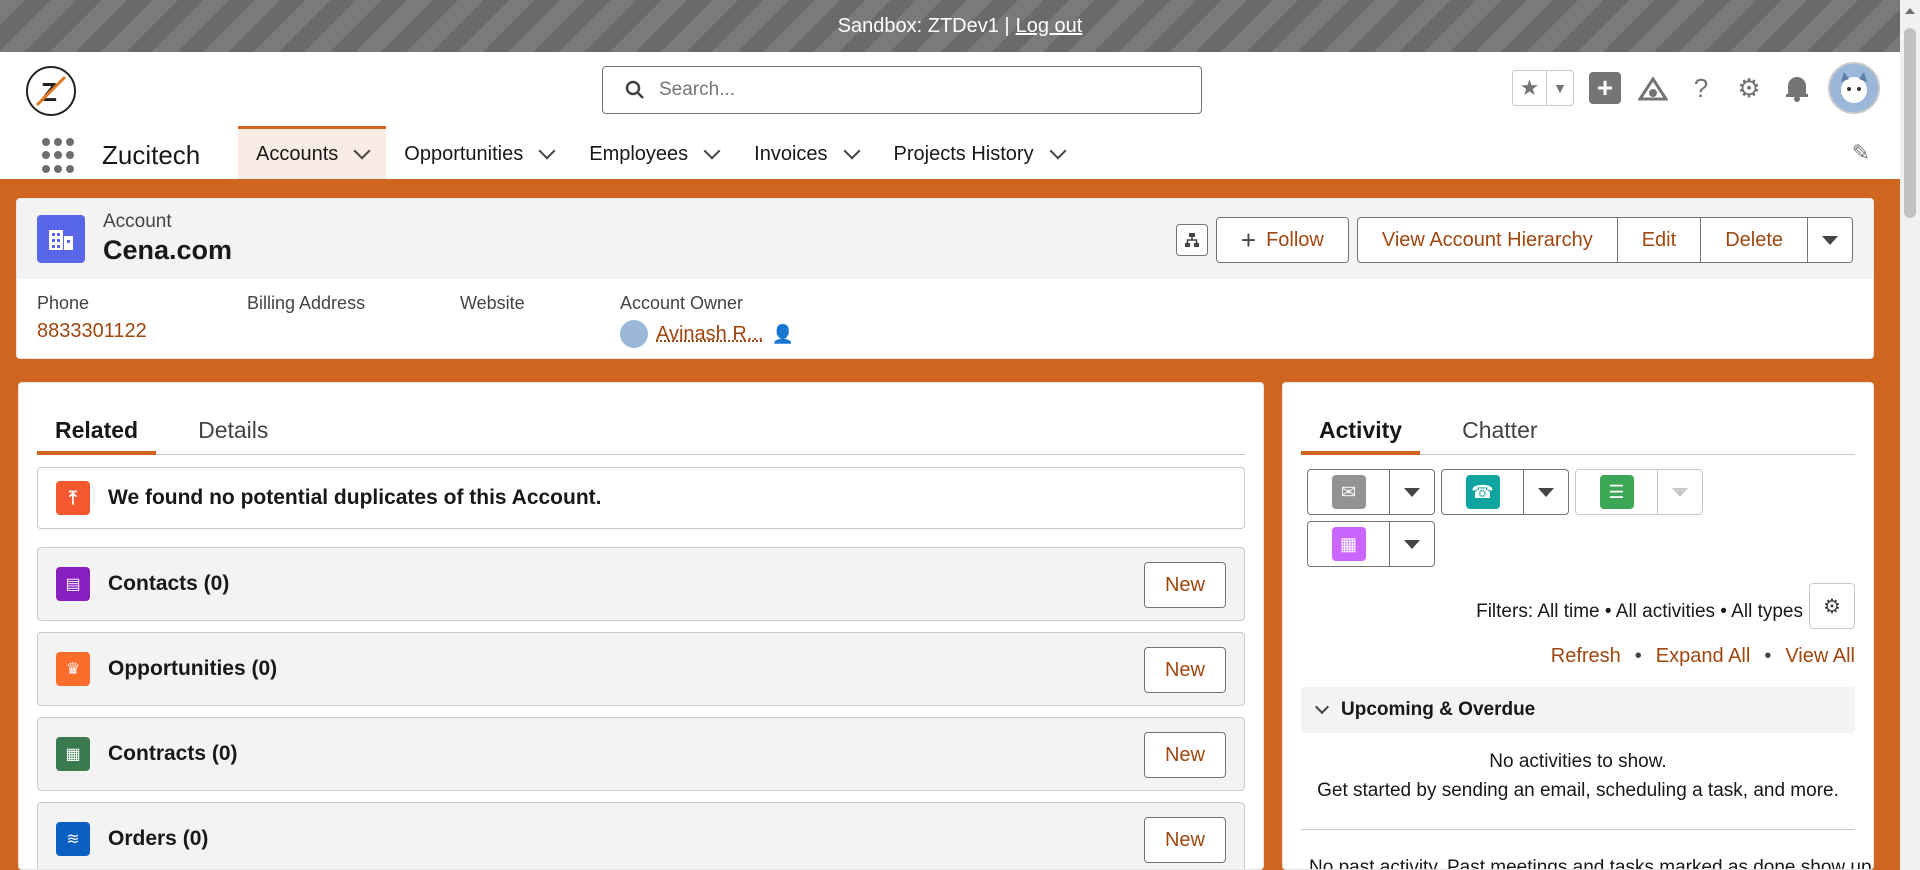 This screenshot has width=1920, height=870. I want to click on company-logo: Z, so click(51, 91).